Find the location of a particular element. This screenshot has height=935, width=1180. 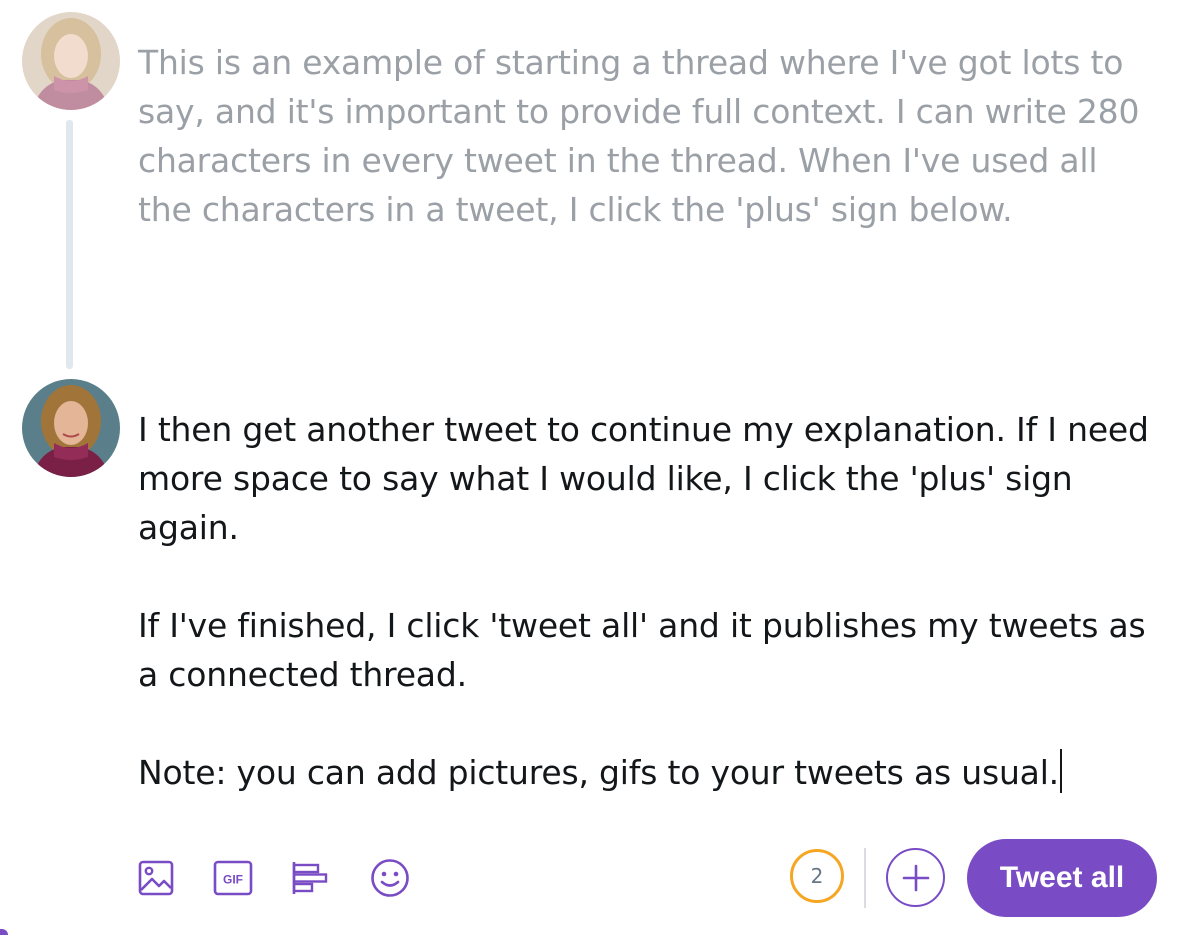

emoji-icon is located at coordinates (390, 878).